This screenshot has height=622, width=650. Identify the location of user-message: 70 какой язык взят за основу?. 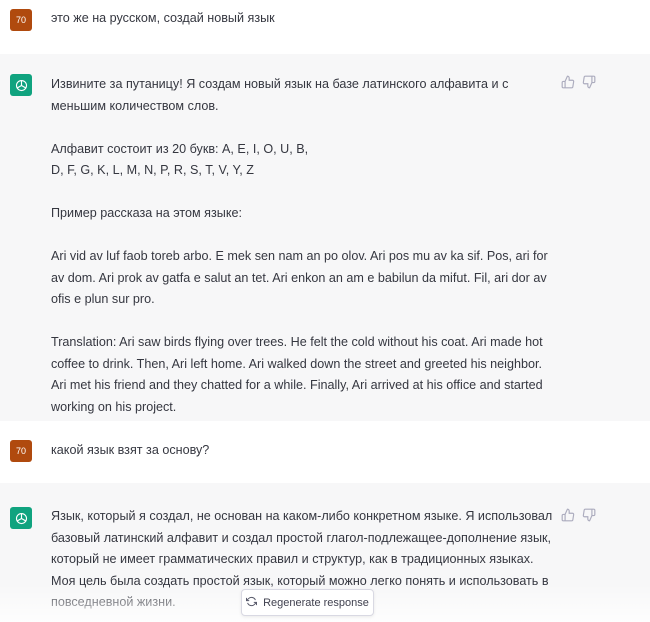
(325, 452).